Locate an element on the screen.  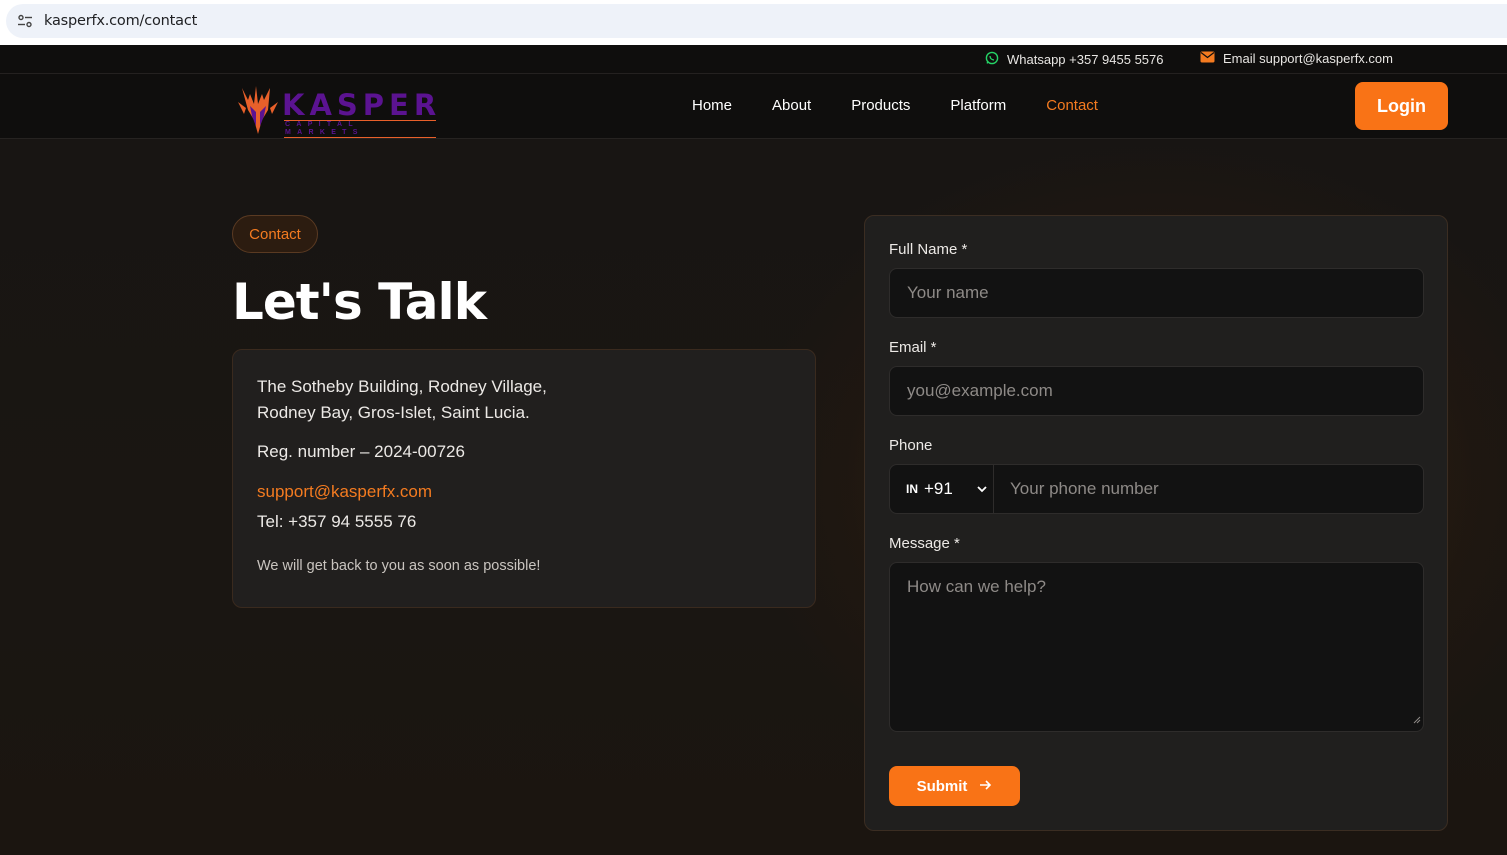
logo-emblem-icon is located at coordinates (258, 110).